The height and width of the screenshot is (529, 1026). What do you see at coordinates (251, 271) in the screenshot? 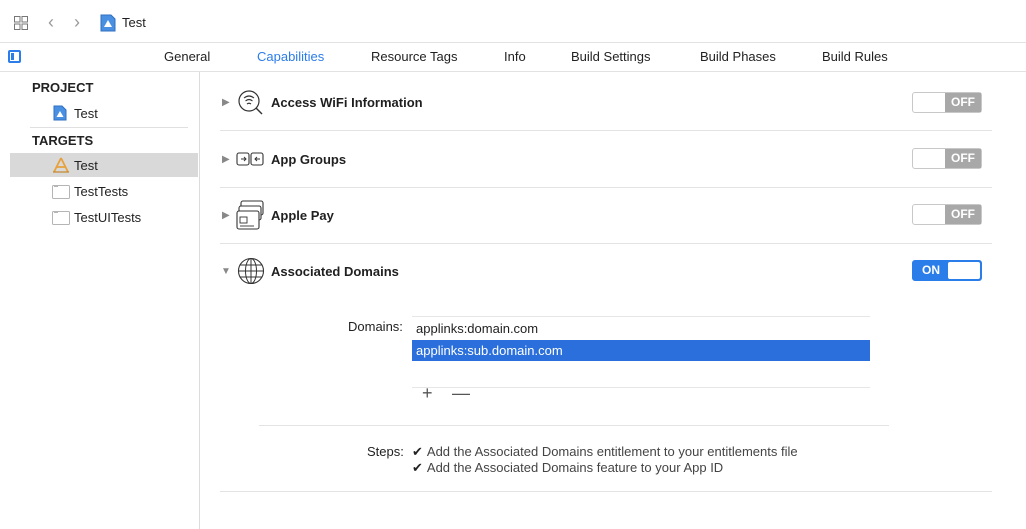
I see `globe-icon` at bounding box center [251, 271].